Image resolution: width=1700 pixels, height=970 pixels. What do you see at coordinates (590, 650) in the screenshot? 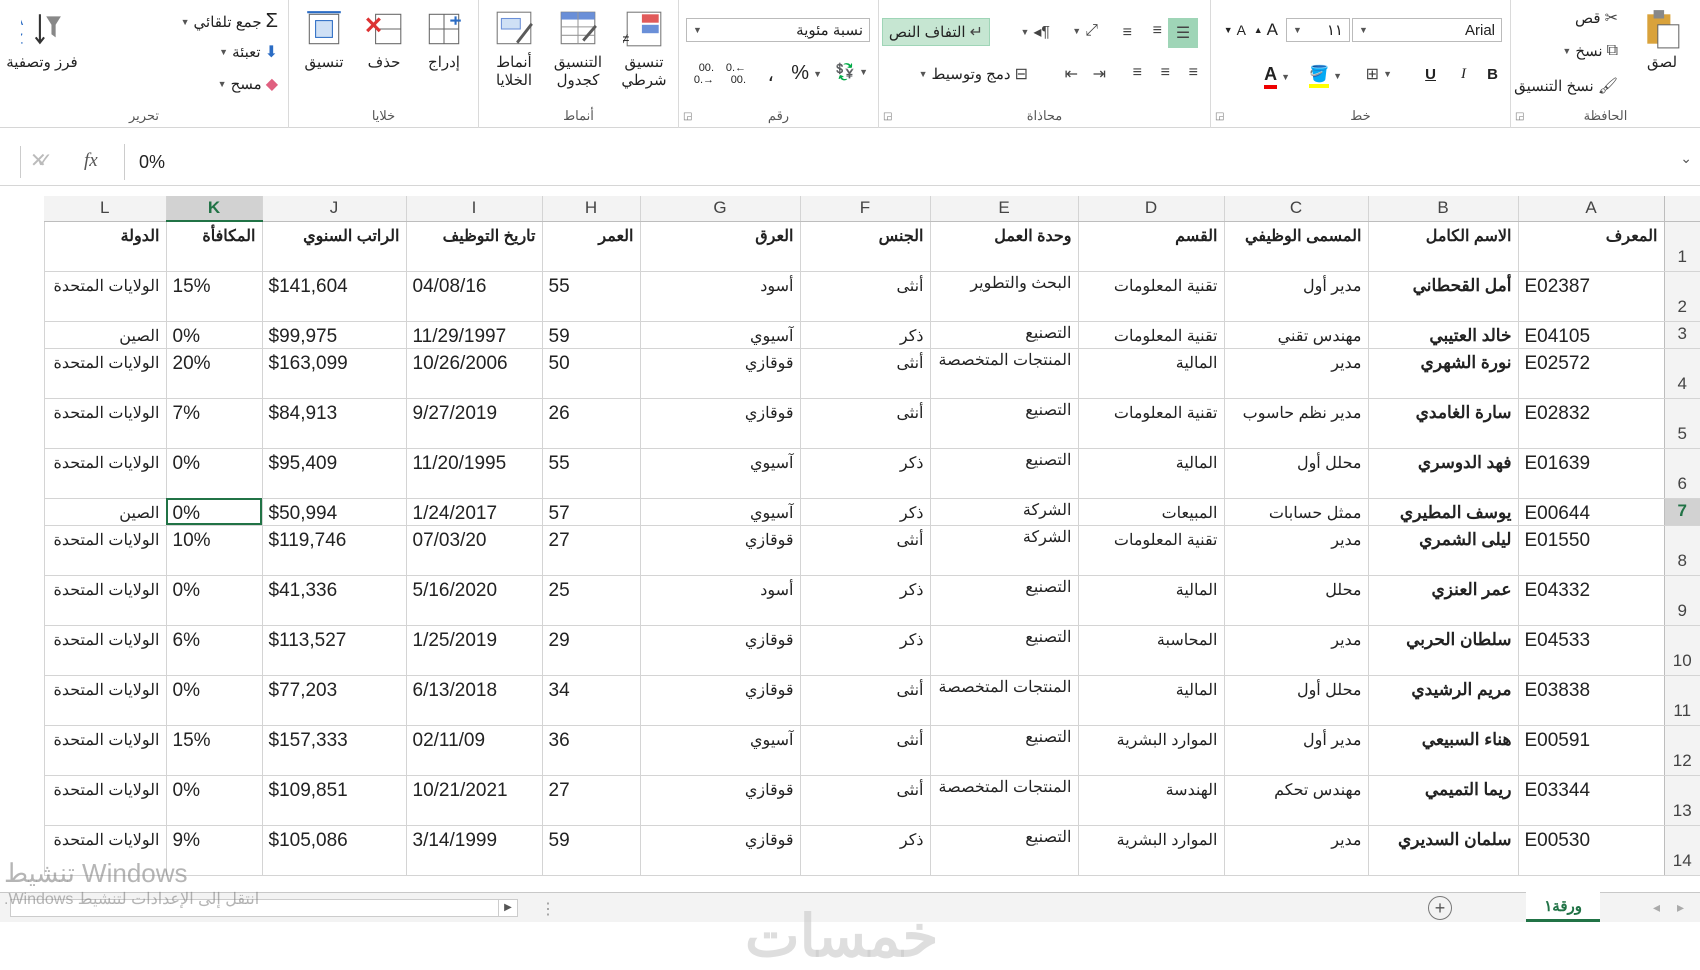
I see `table-cell: 29` at bounding box center [590, 650].